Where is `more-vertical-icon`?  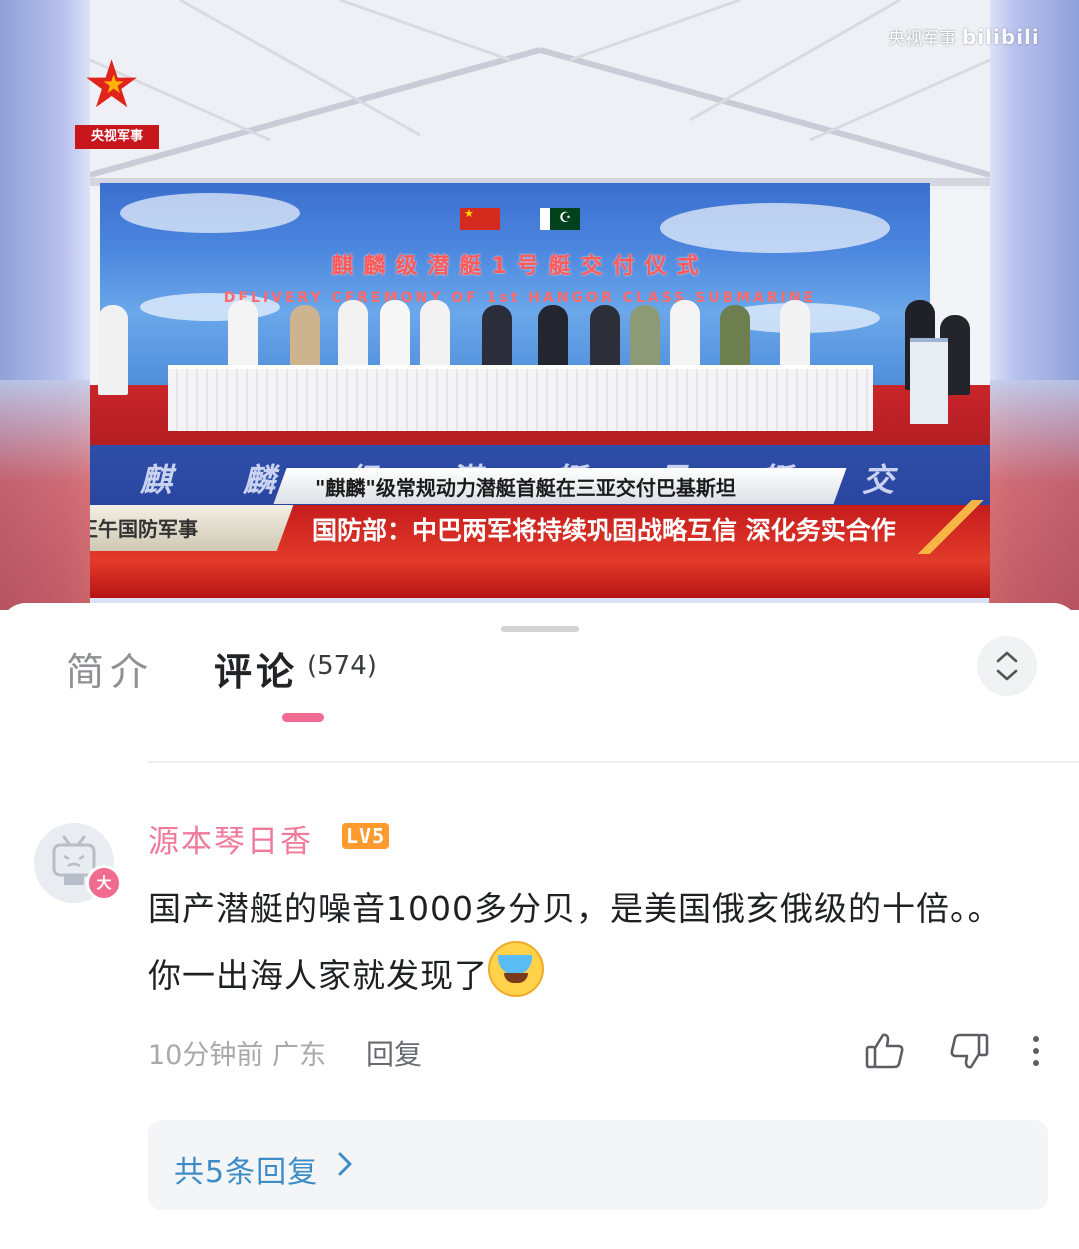
more-vertical-icon is located at coordinates (1036, 1051).